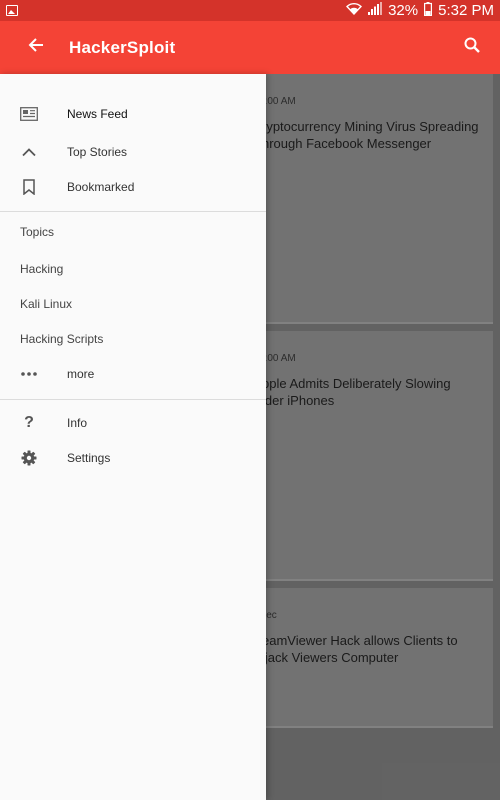 The width and height of the screenshot is (500, 800). What do you see at coordinates (46, 304) in the screenshot?
I see `drawer-item-label: Kali Linux` at bounding box center [46, 304].